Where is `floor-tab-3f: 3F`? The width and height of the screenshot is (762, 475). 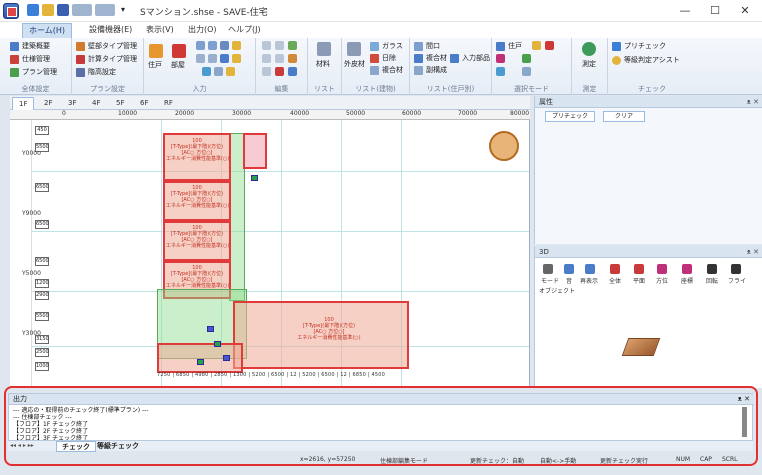 floor-tab-3f: 3F is located at coordinates (72, 103).